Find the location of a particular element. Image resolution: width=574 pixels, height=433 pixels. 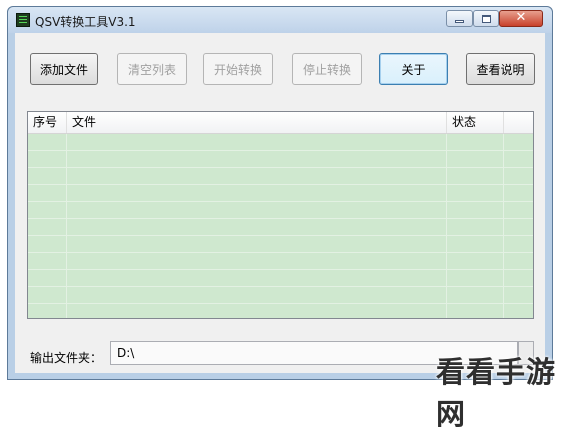

window-title: QSV转换工具V3.1 is located at coordinates (85, 22).